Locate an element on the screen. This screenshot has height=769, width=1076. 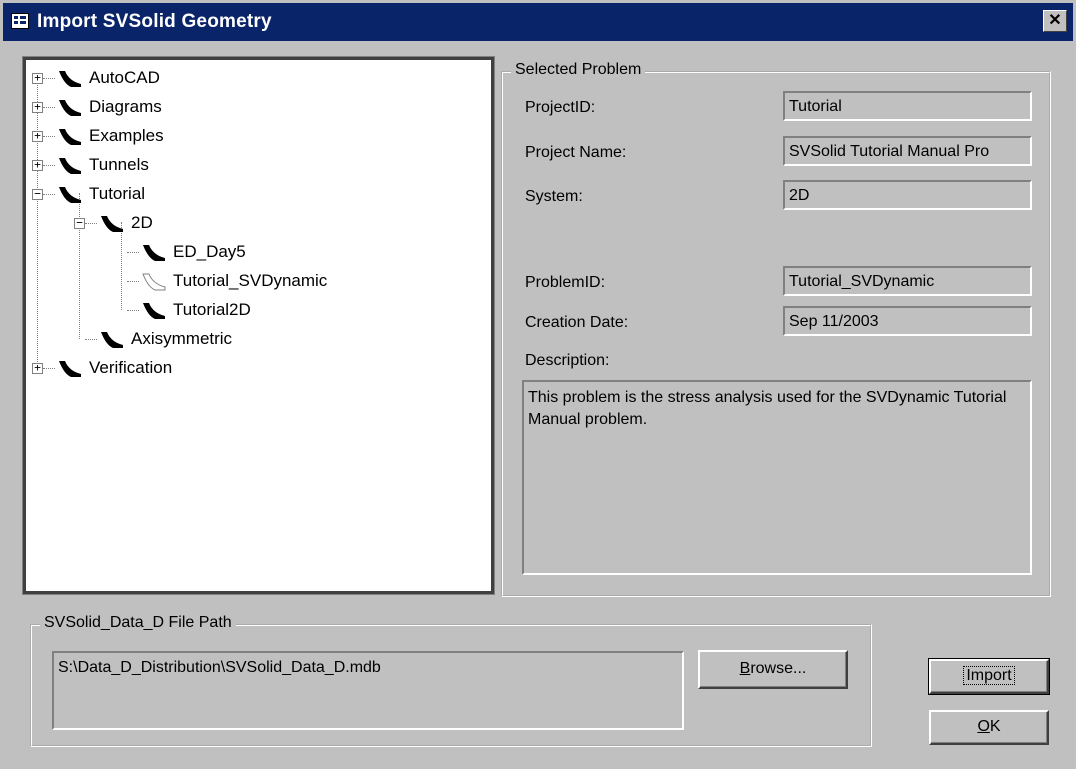
description-label: Description: is located at coordinates (567, 360).